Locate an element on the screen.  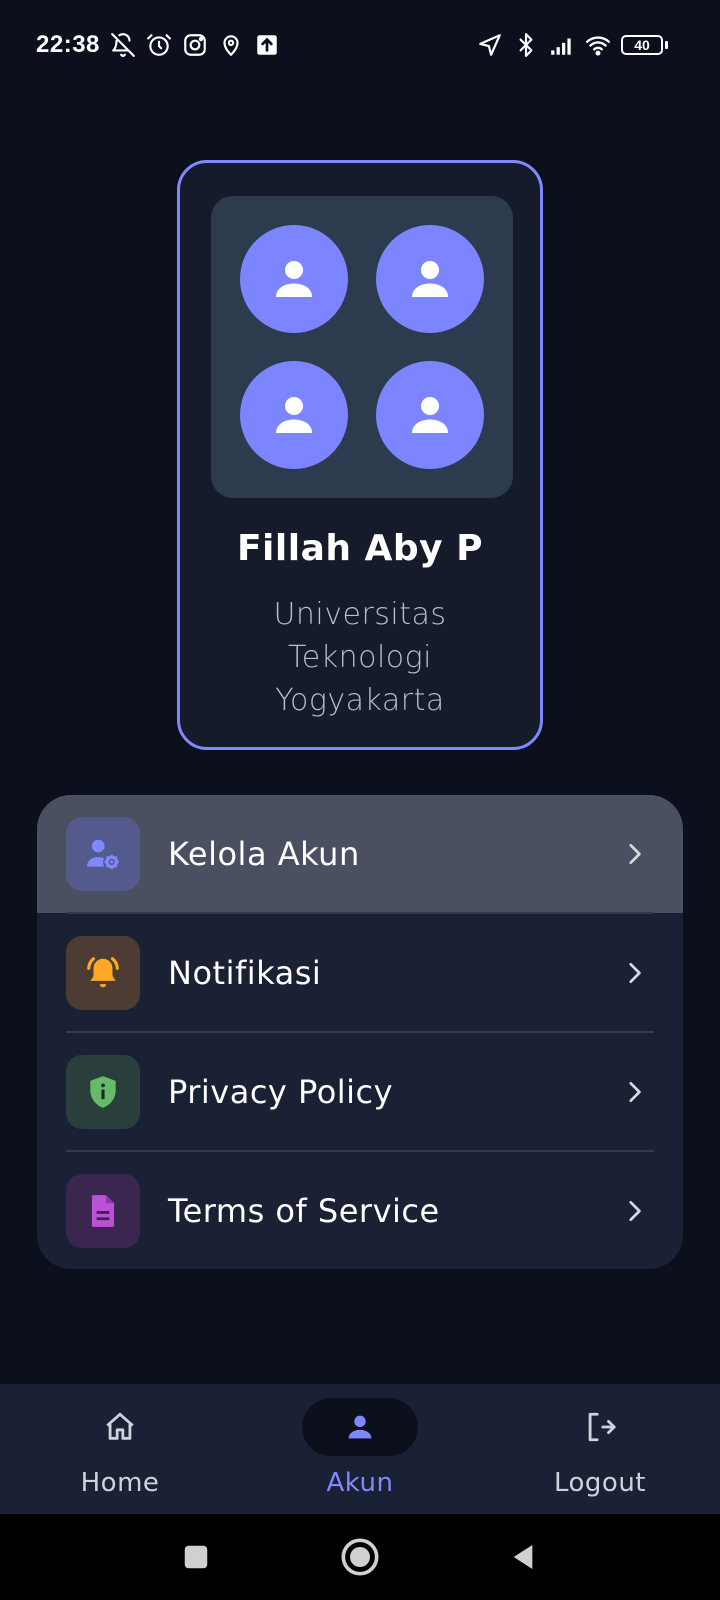
bluetooth-icon is located at coordinates (526, 45).